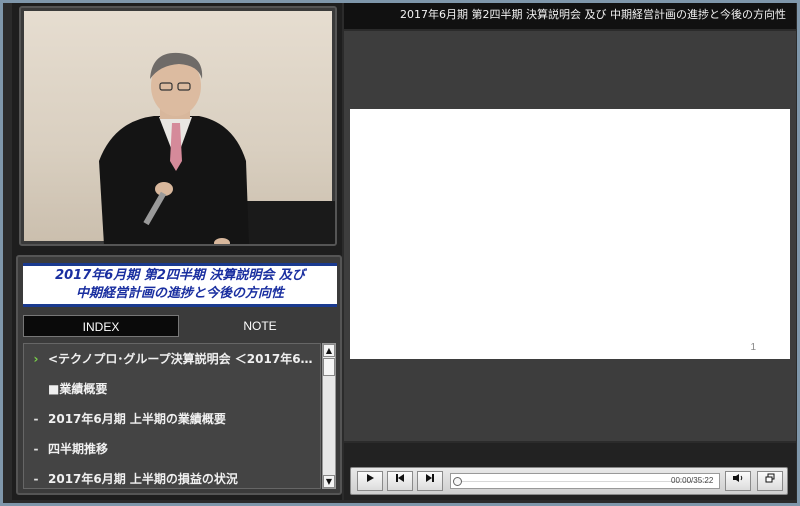 Image resolution: width=800 pixels, height=506 pixels. I want to click on list-item-label: 2017年6月期 上半期の損益の状況, so click(143, 479).